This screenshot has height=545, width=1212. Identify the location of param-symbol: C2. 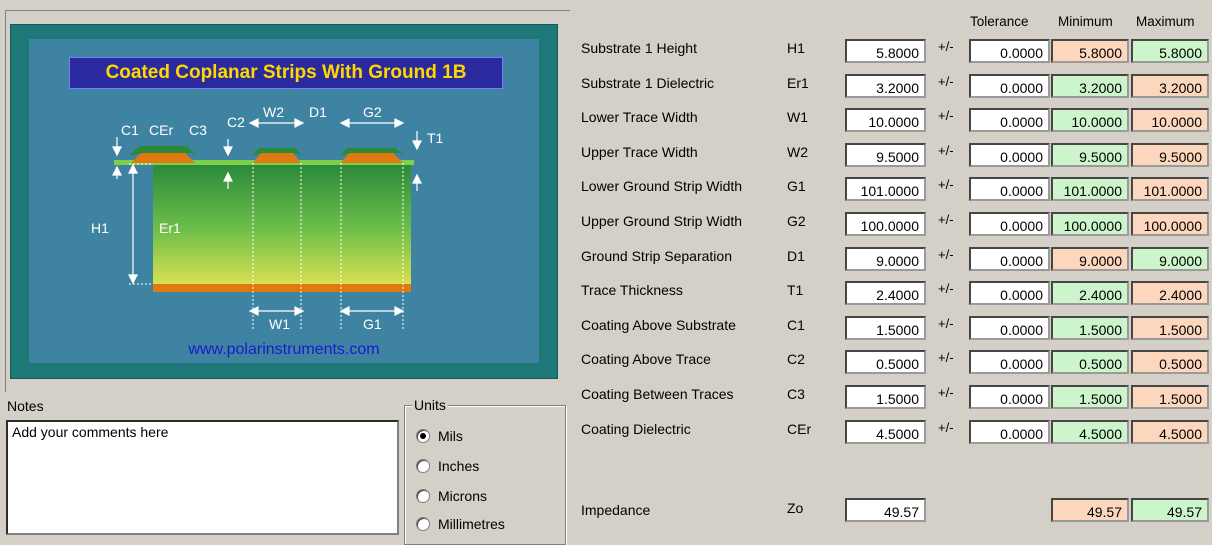
(796, 359).